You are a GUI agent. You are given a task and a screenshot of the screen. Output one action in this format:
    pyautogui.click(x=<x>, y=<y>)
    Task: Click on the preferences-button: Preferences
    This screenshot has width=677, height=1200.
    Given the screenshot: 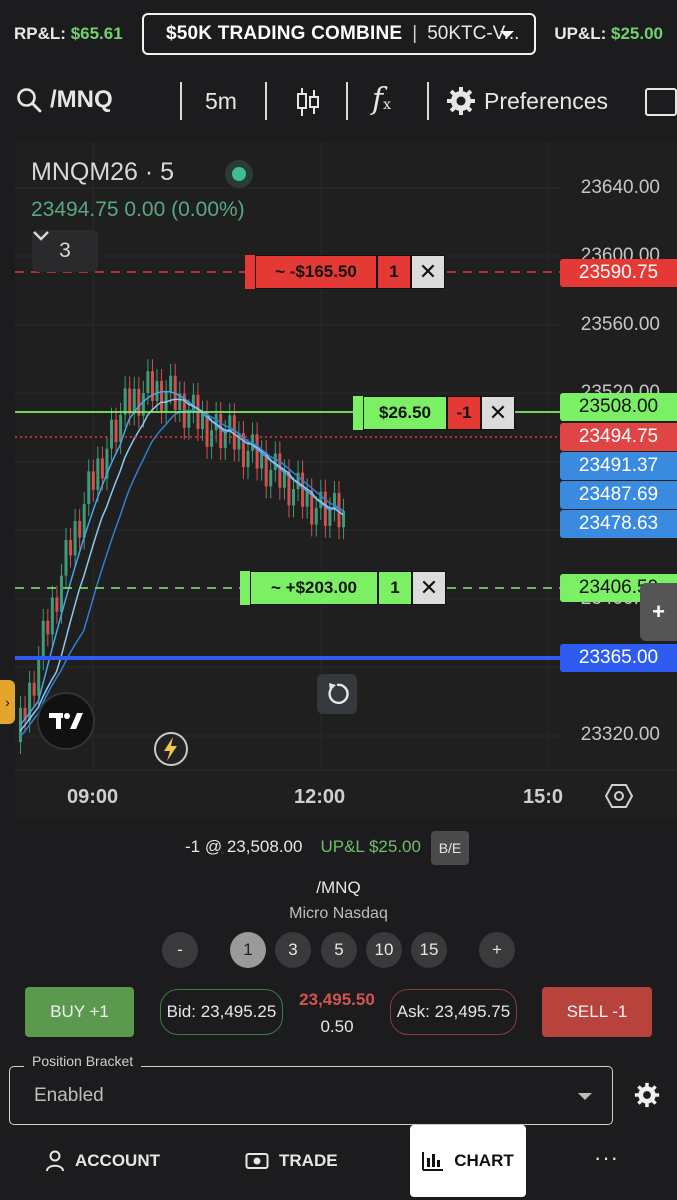 What is the action you would take?
    pyautogui.click(x=527, y=101)
    